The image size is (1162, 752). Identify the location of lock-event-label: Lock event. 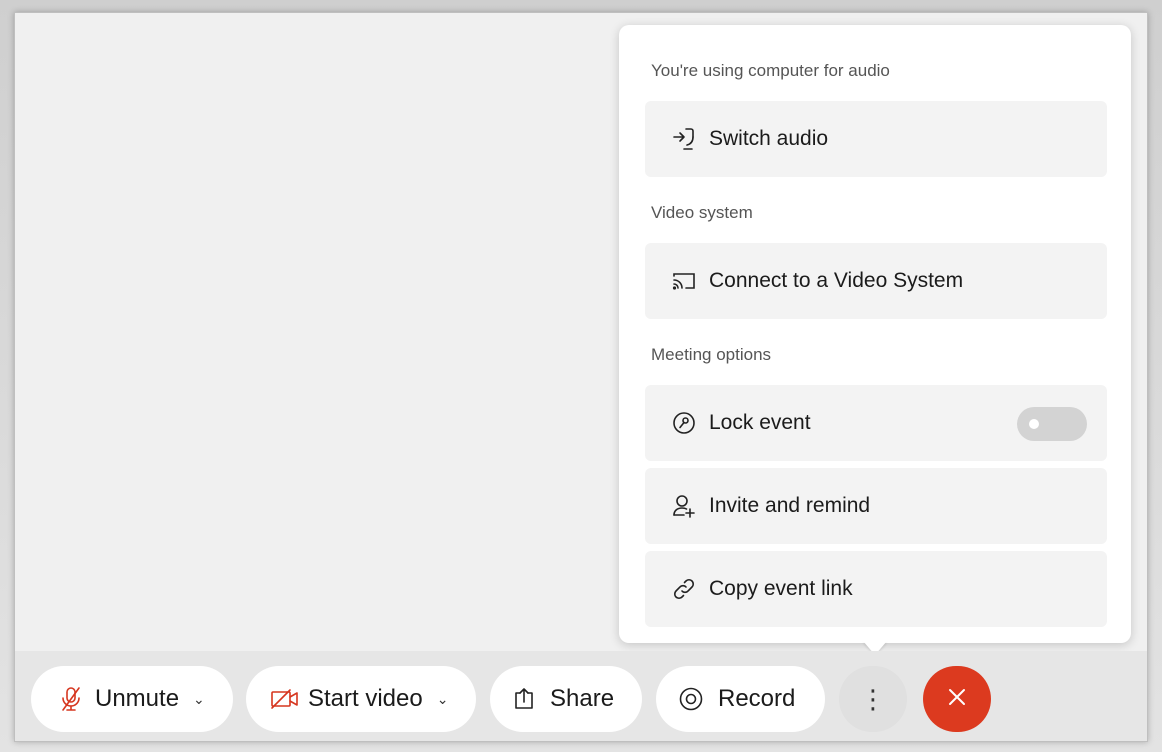
(760, 422).